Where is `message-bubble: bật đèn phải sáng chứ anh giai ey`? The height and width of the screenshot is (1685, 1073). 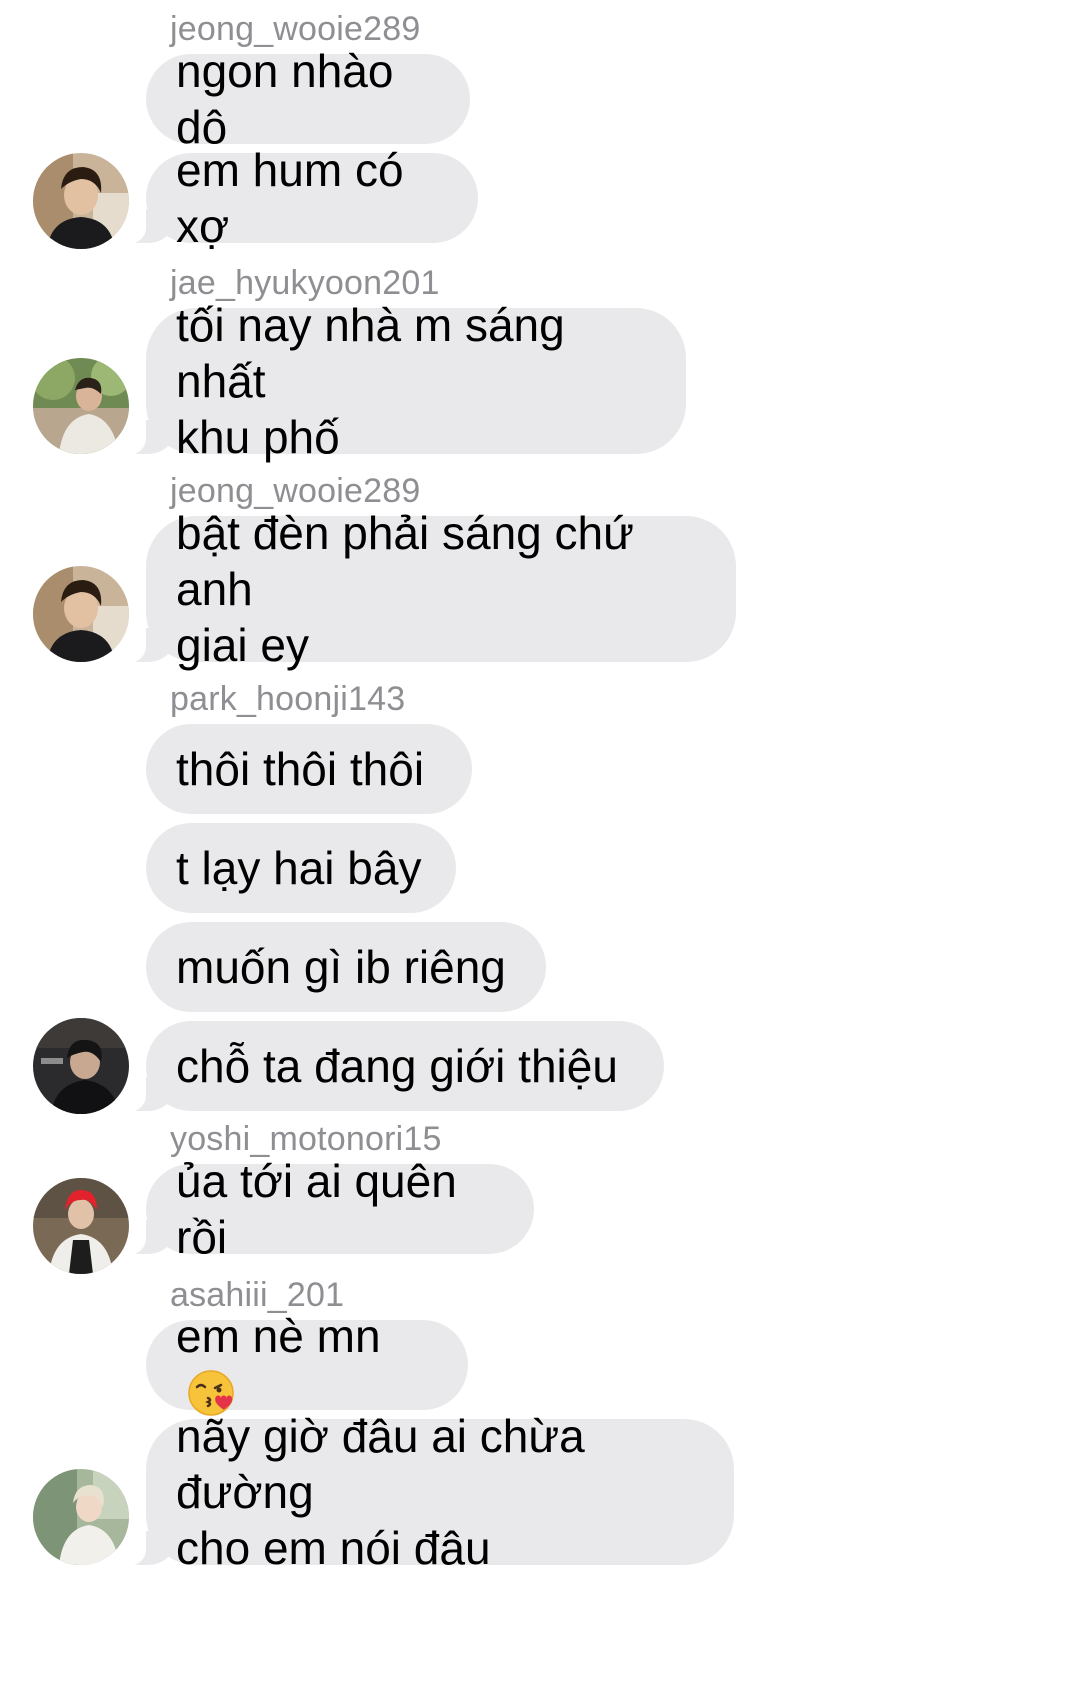 message-bubble: bật đèn phải sáng chứ anh giai ey is located at coordinates (427, 589).